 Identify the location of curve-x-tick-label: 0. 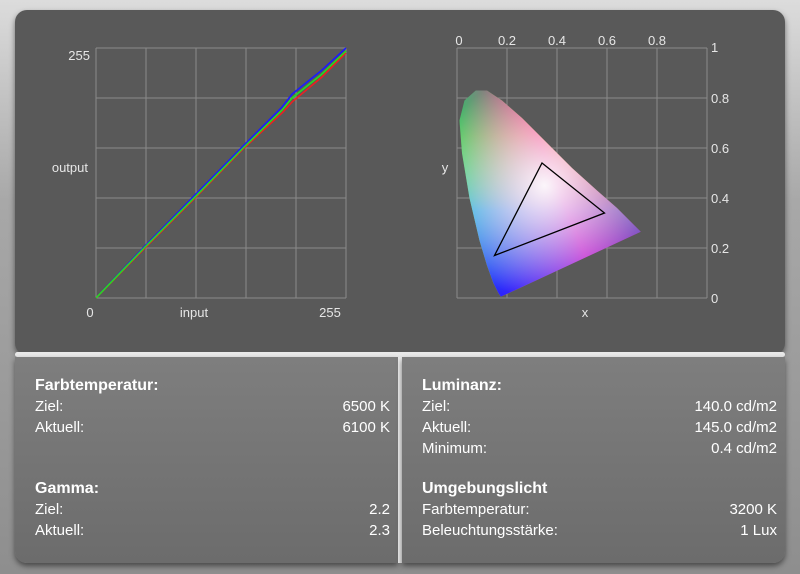
(89, 312).